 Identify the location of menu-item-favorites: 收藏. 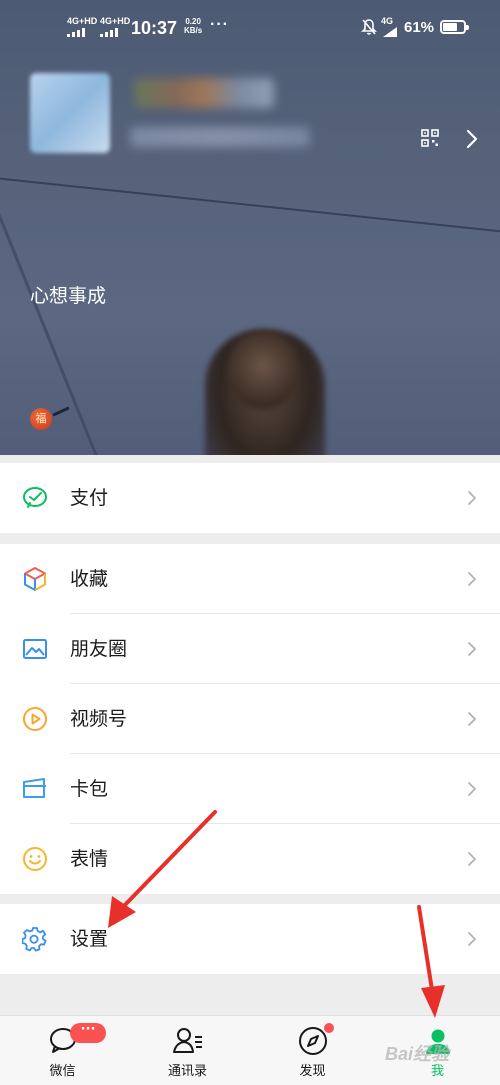
(250, 579).